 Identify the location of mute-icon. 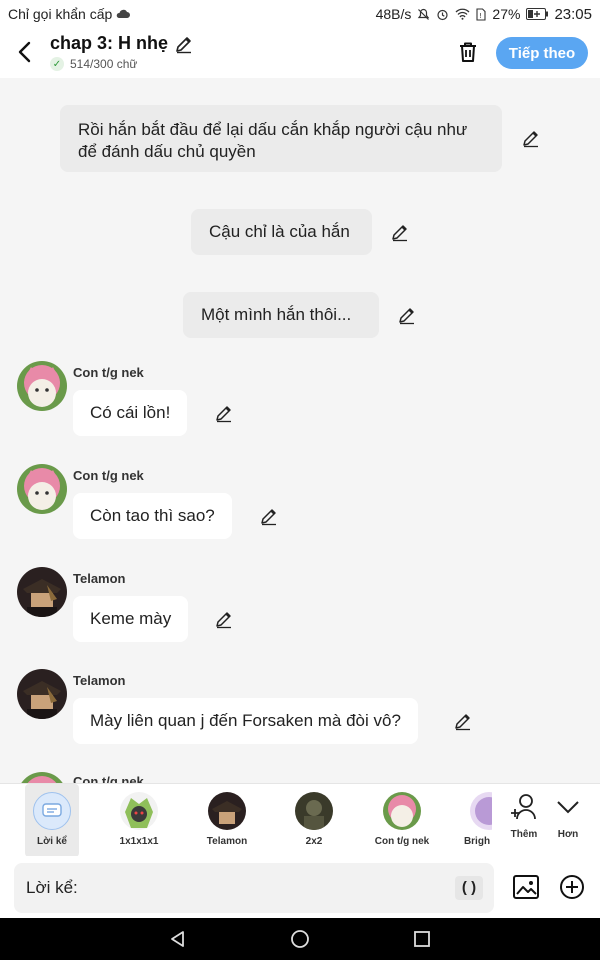
(424, 14).